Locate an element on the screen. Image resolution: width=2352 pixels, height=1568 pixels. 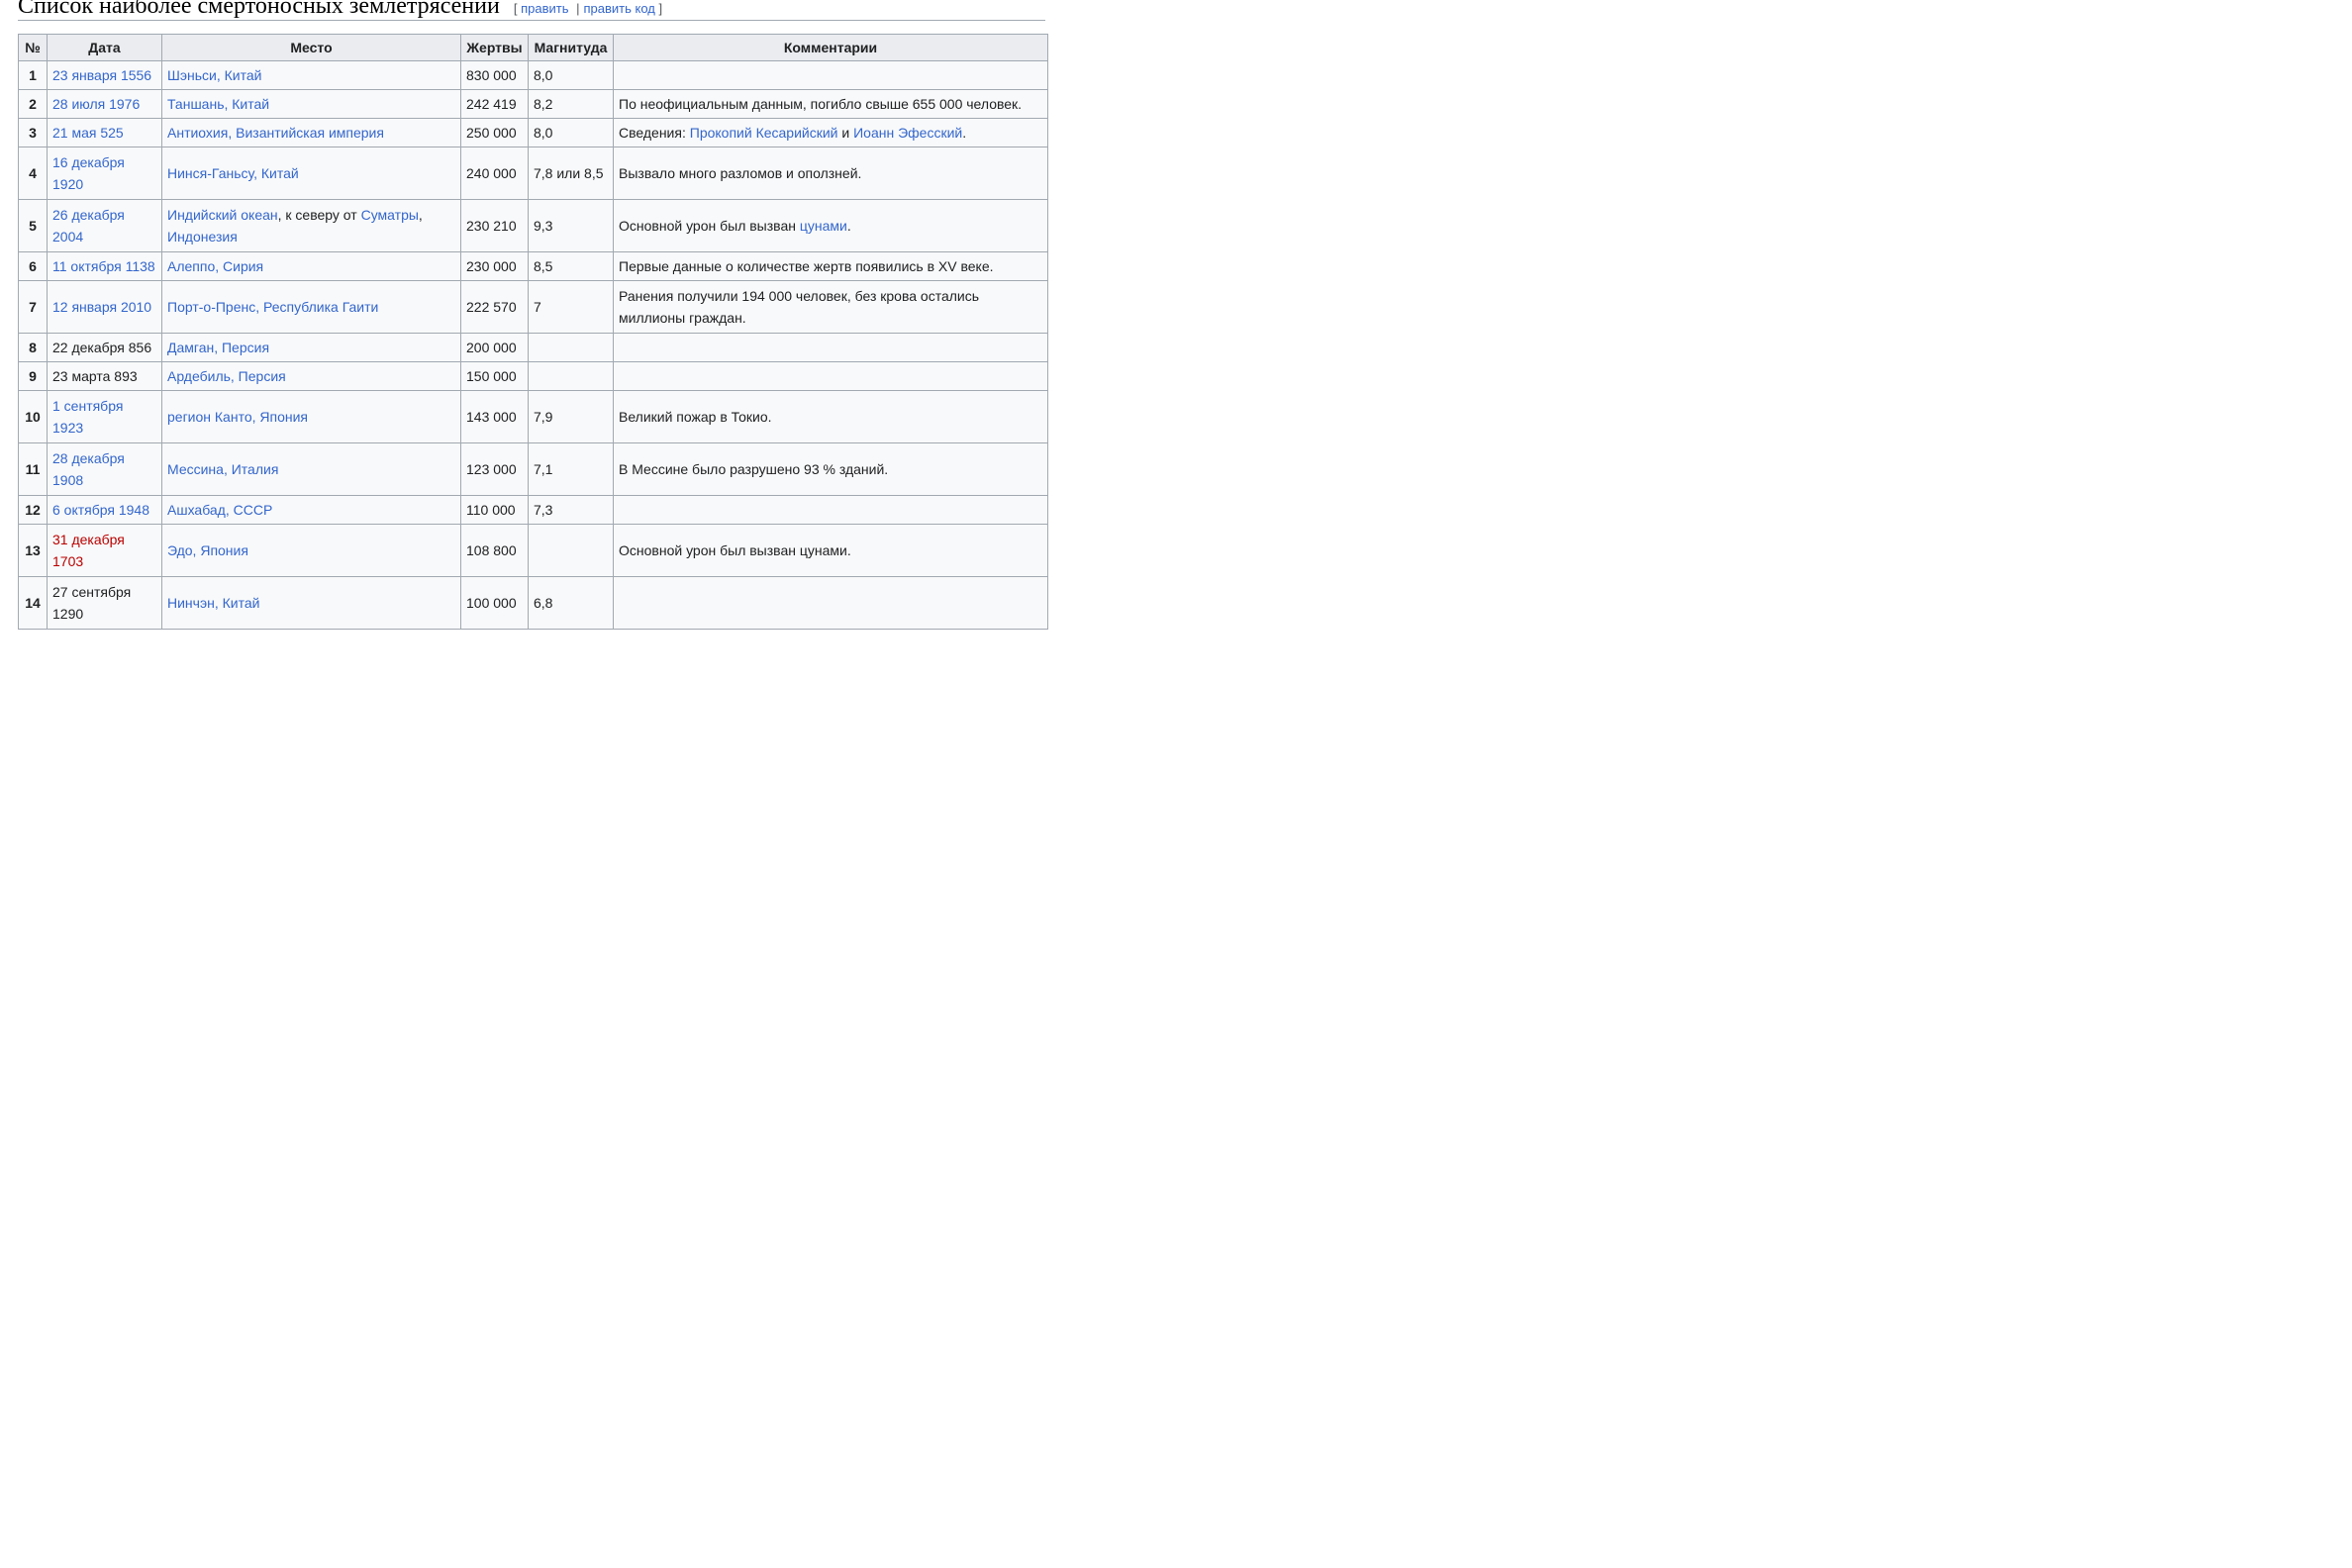
magnitude-cell: 7,8 или 8,5 is located at coordinates (571, 173).